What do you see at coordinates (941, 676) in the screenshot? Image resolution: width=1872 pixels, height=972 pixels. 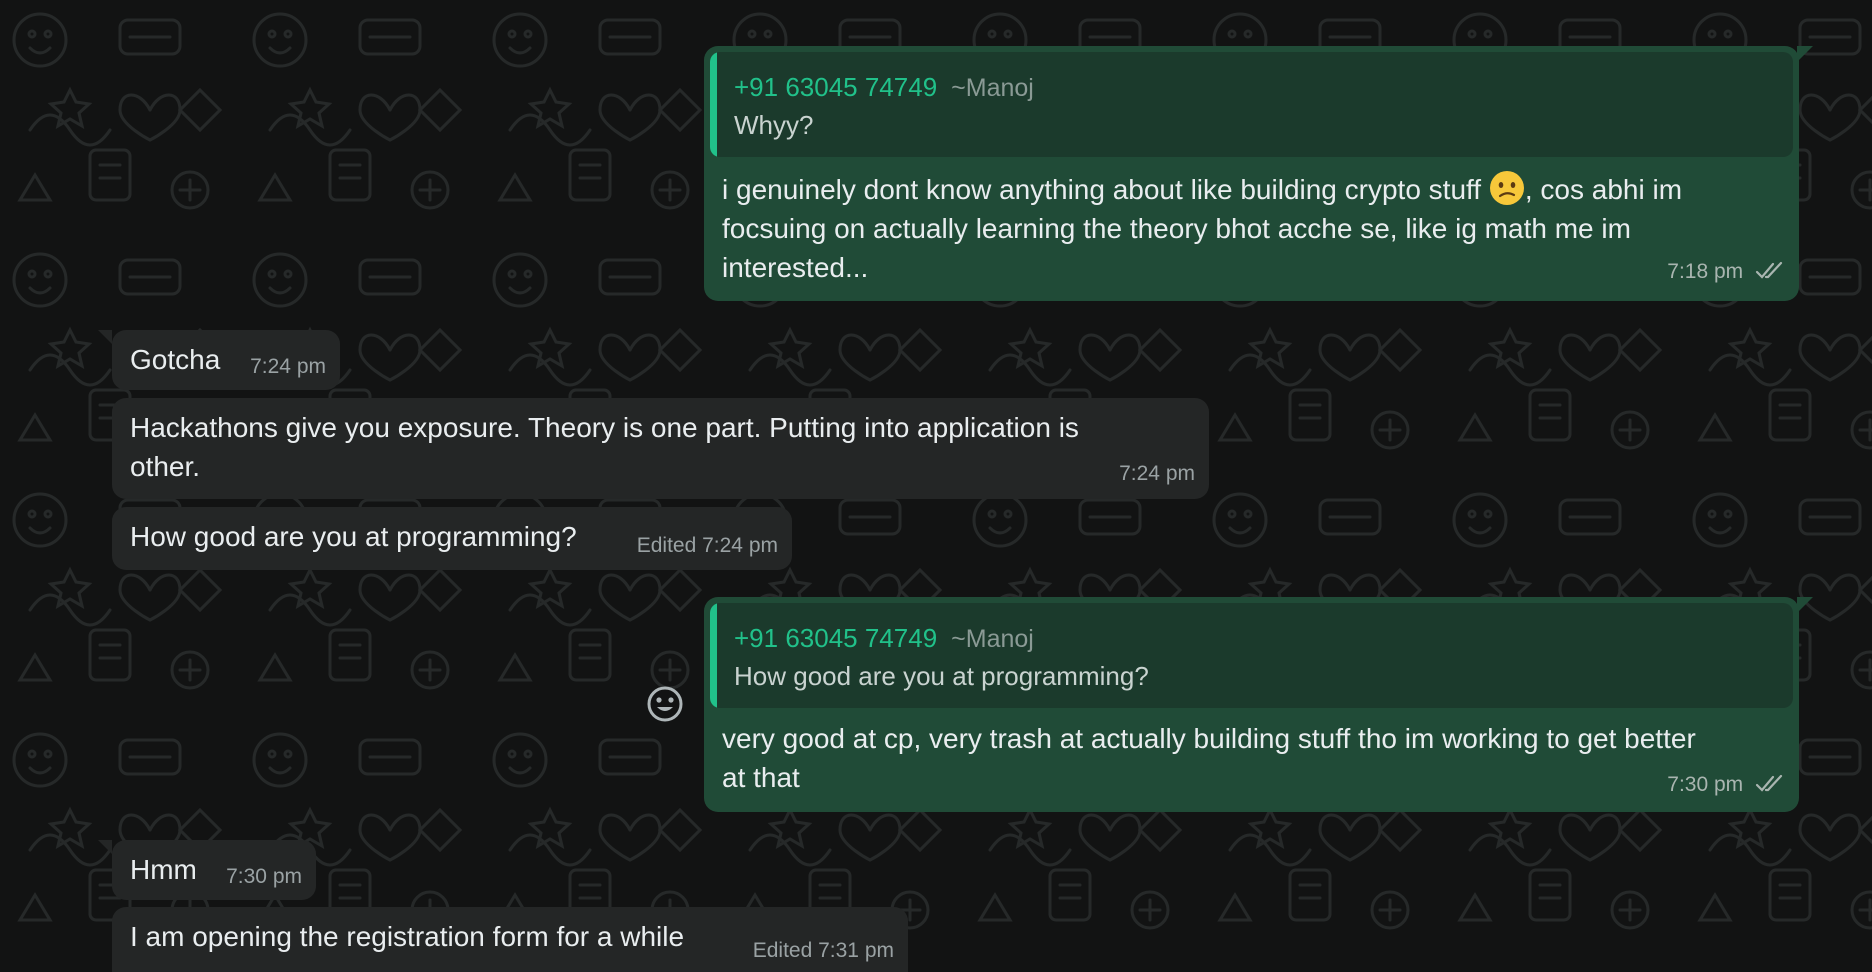 I see `quote-text: How good are you at programming?` at bounding box center [941, 676].